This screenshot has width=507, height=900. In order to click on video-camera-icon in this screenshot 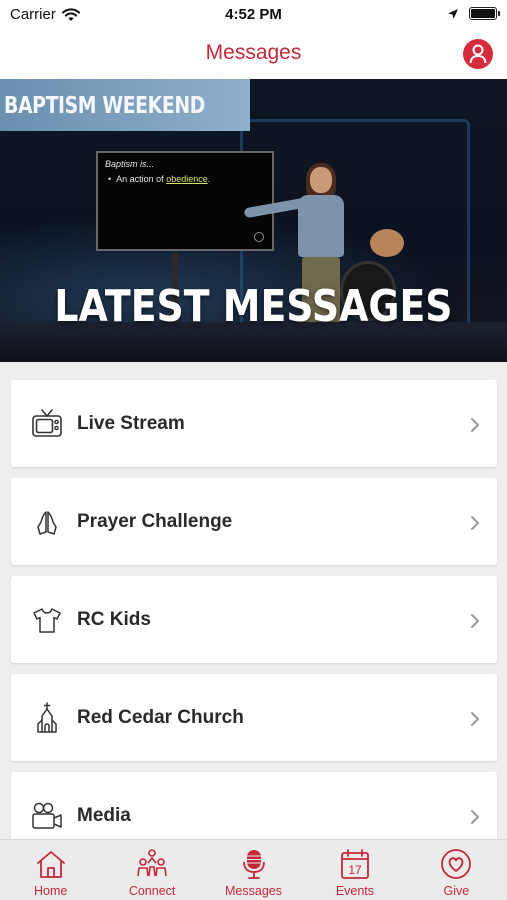, I will do `click(47, 815)`.